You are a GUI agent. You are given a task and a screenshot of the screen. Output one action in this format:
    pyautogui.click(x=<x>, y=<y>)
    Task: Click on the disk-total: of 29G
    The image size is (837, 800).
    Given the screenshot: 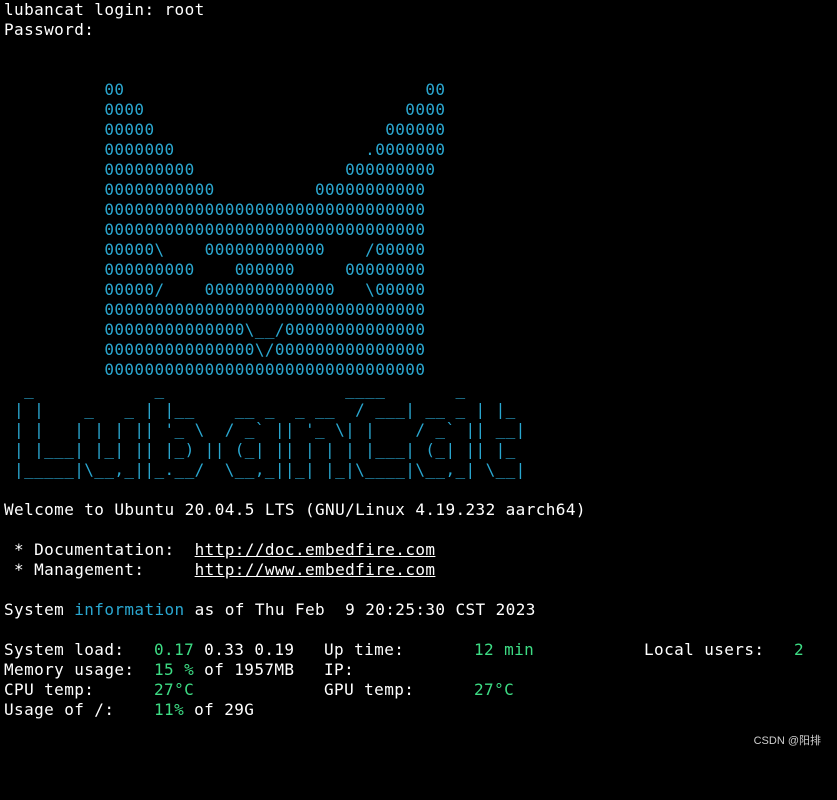 What is the action you would take?
    pyautogui.click(x=219, y=709)
    